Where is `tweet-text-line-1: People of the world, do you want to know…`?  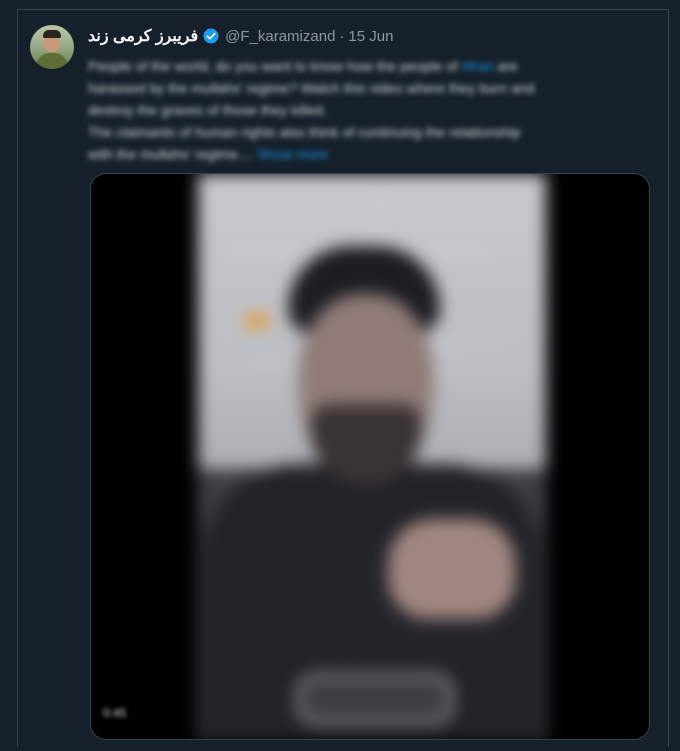 tweet-text-line-1: People of the world, do you want to know… is located at coordinates (369, 66).